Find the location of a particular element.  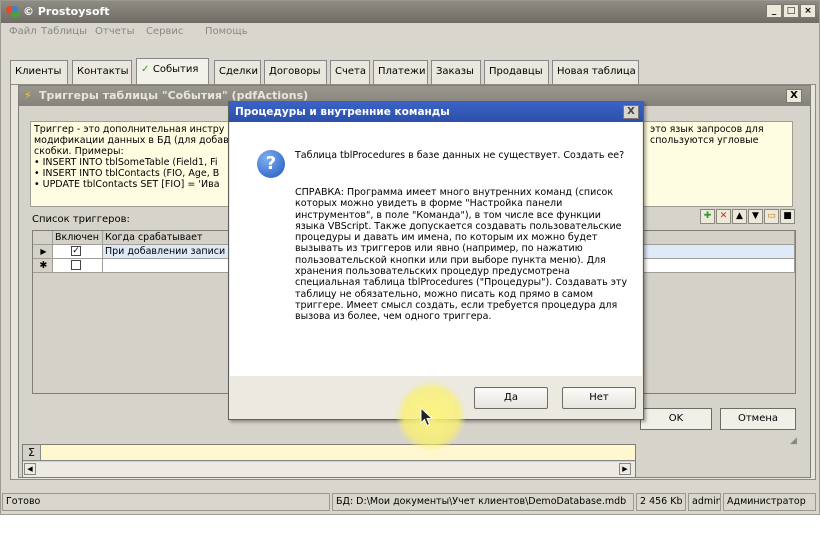

grid-corner is located at coordinates (43, 238).